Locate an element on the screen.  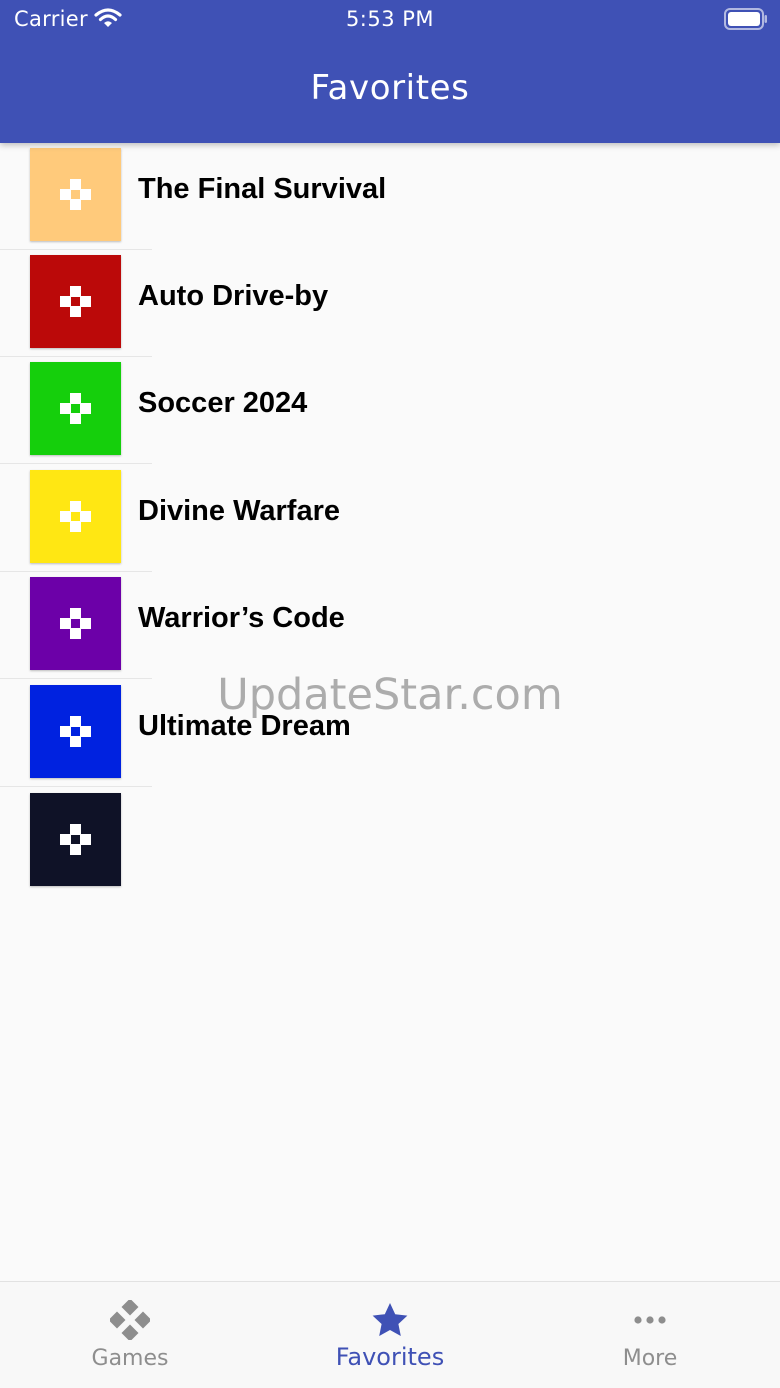
list-item: Divine Warfare is located at coordinates (390, 518).